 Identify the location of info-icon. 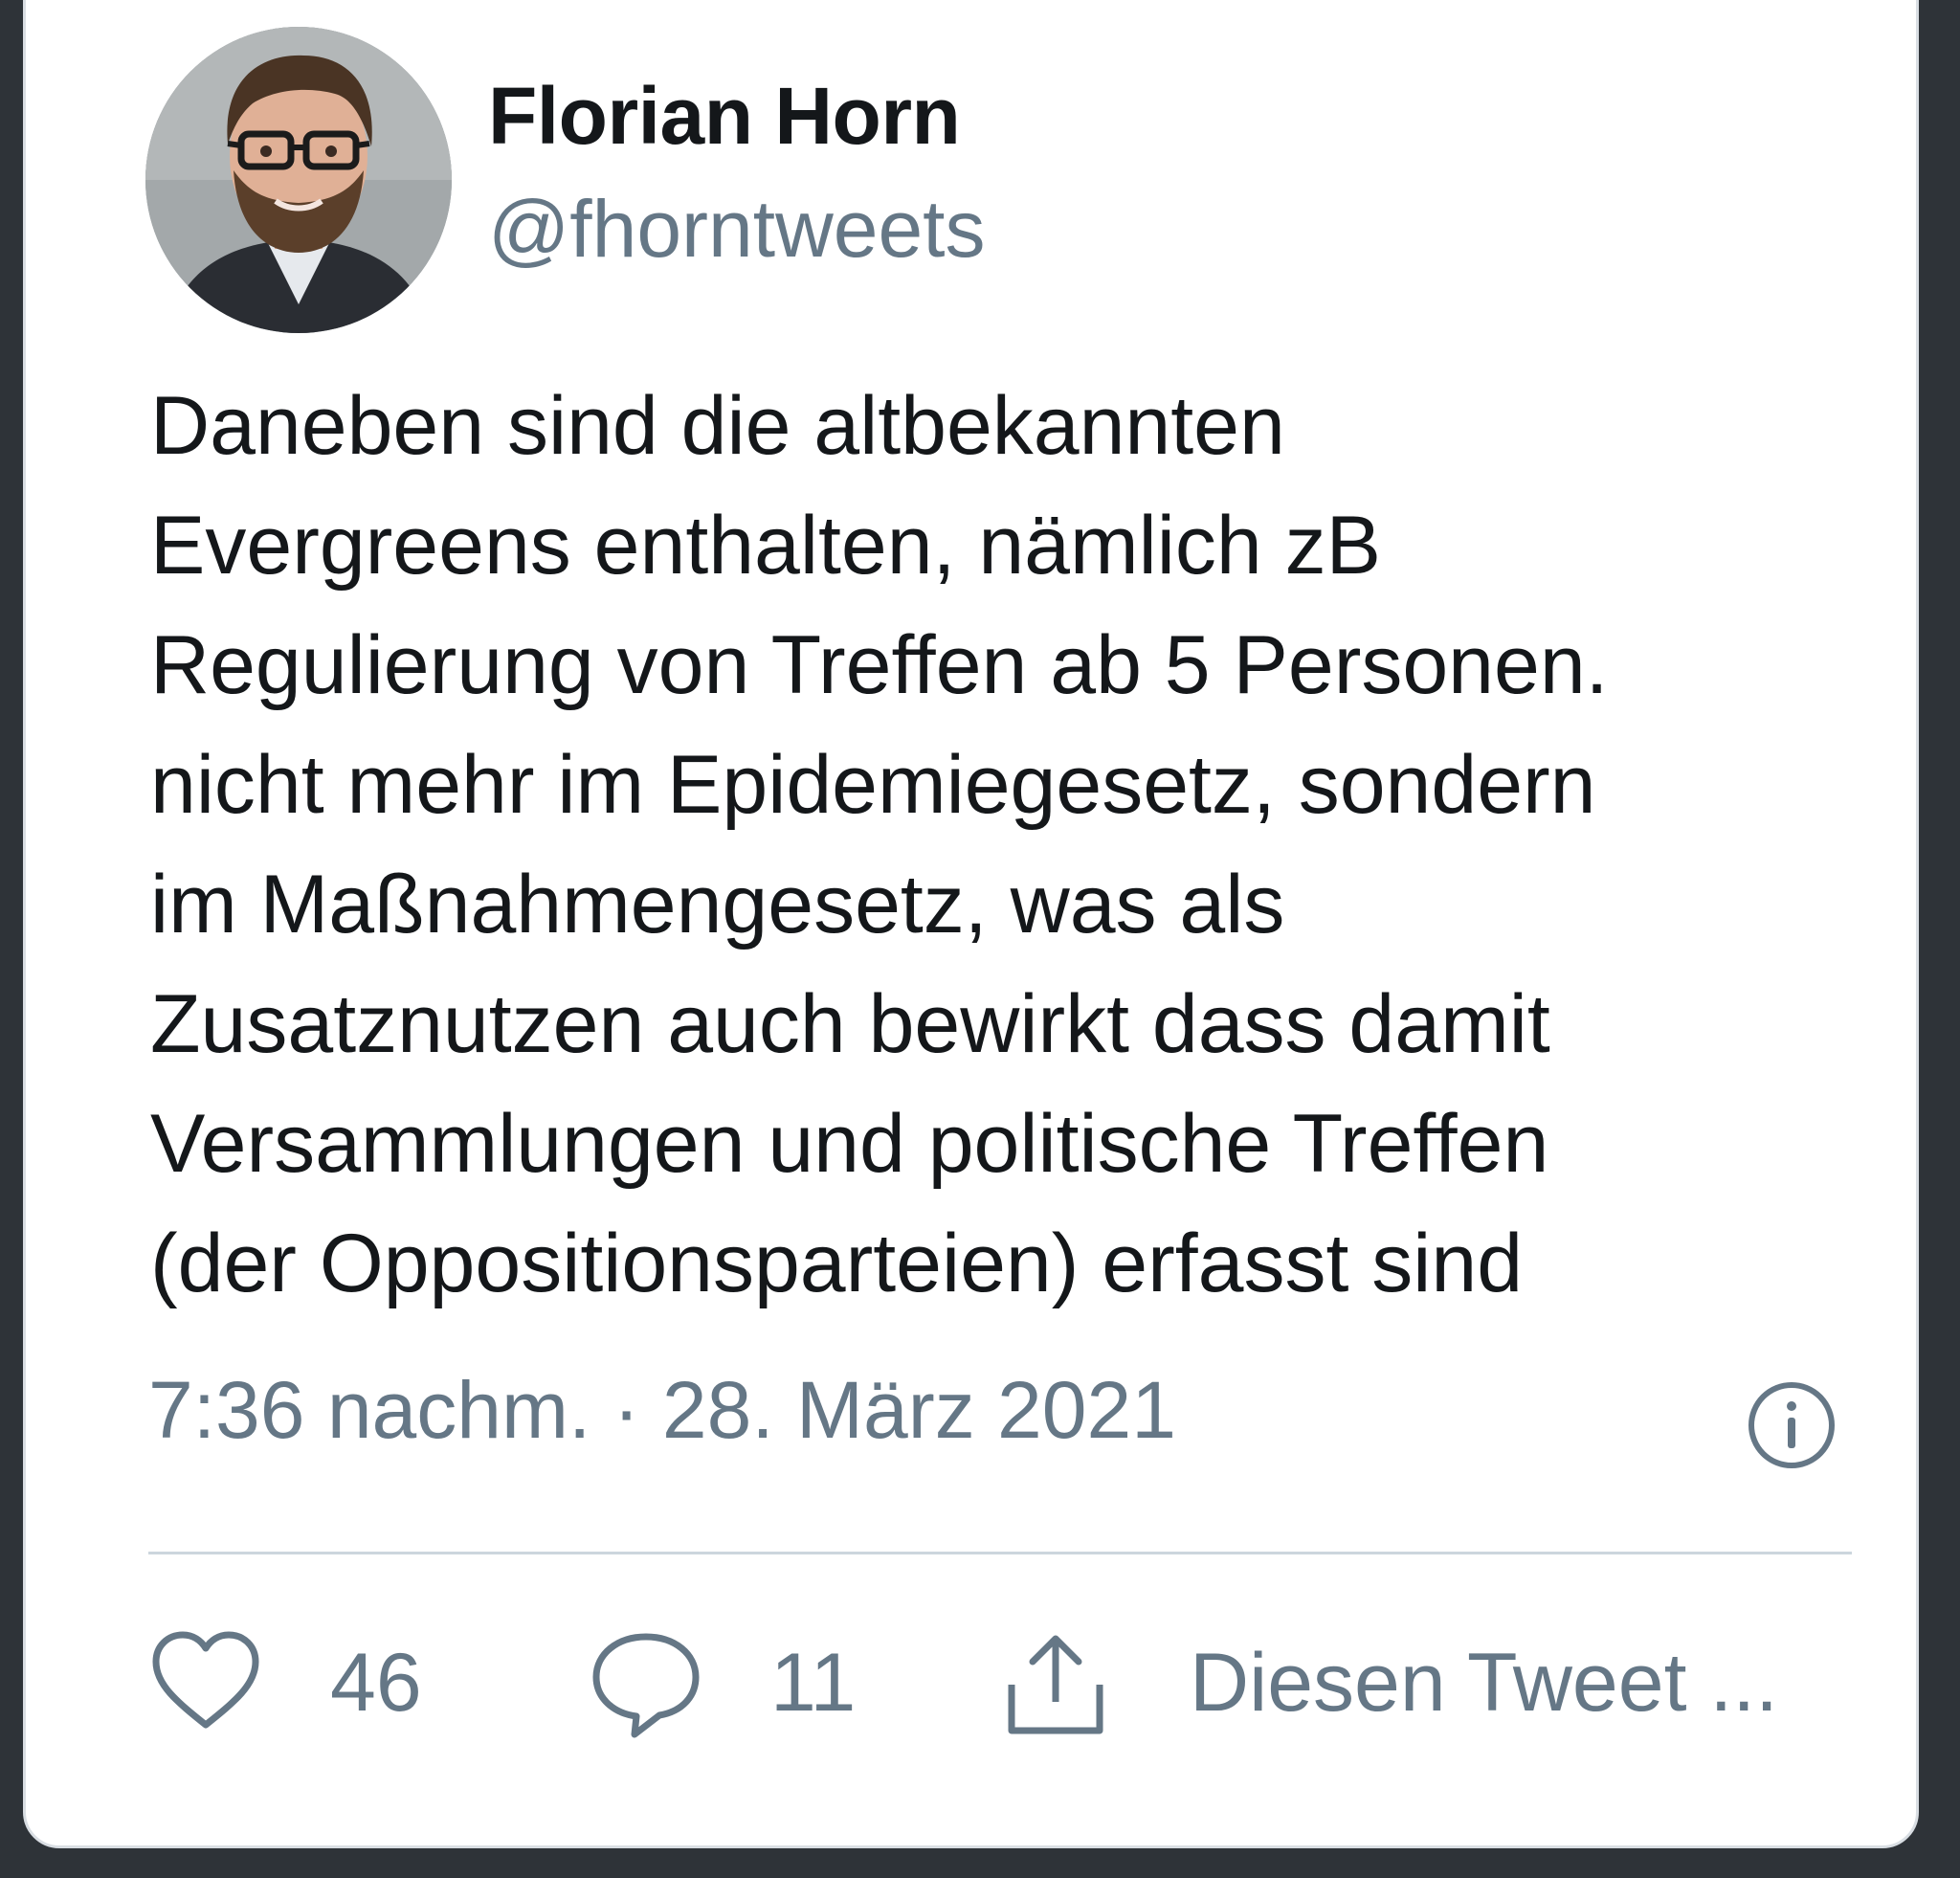
(1792, 1425).